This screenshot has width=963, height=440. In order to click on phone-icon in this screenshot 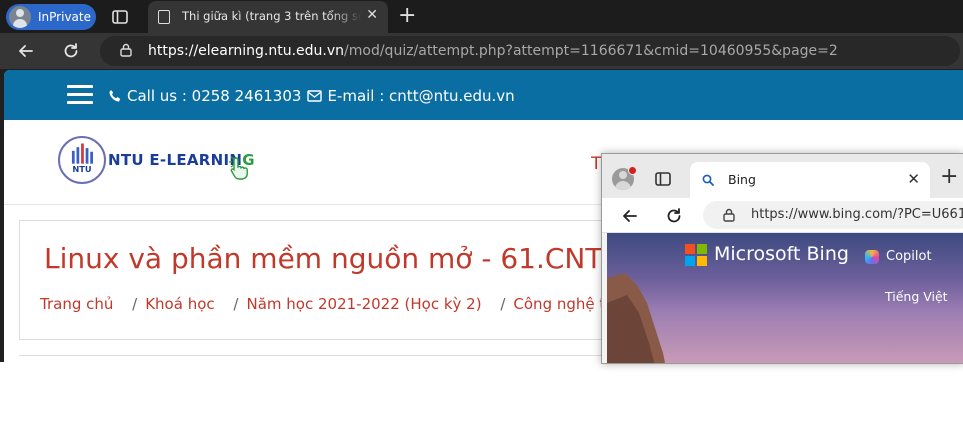, I will do `click(115, 96)`.